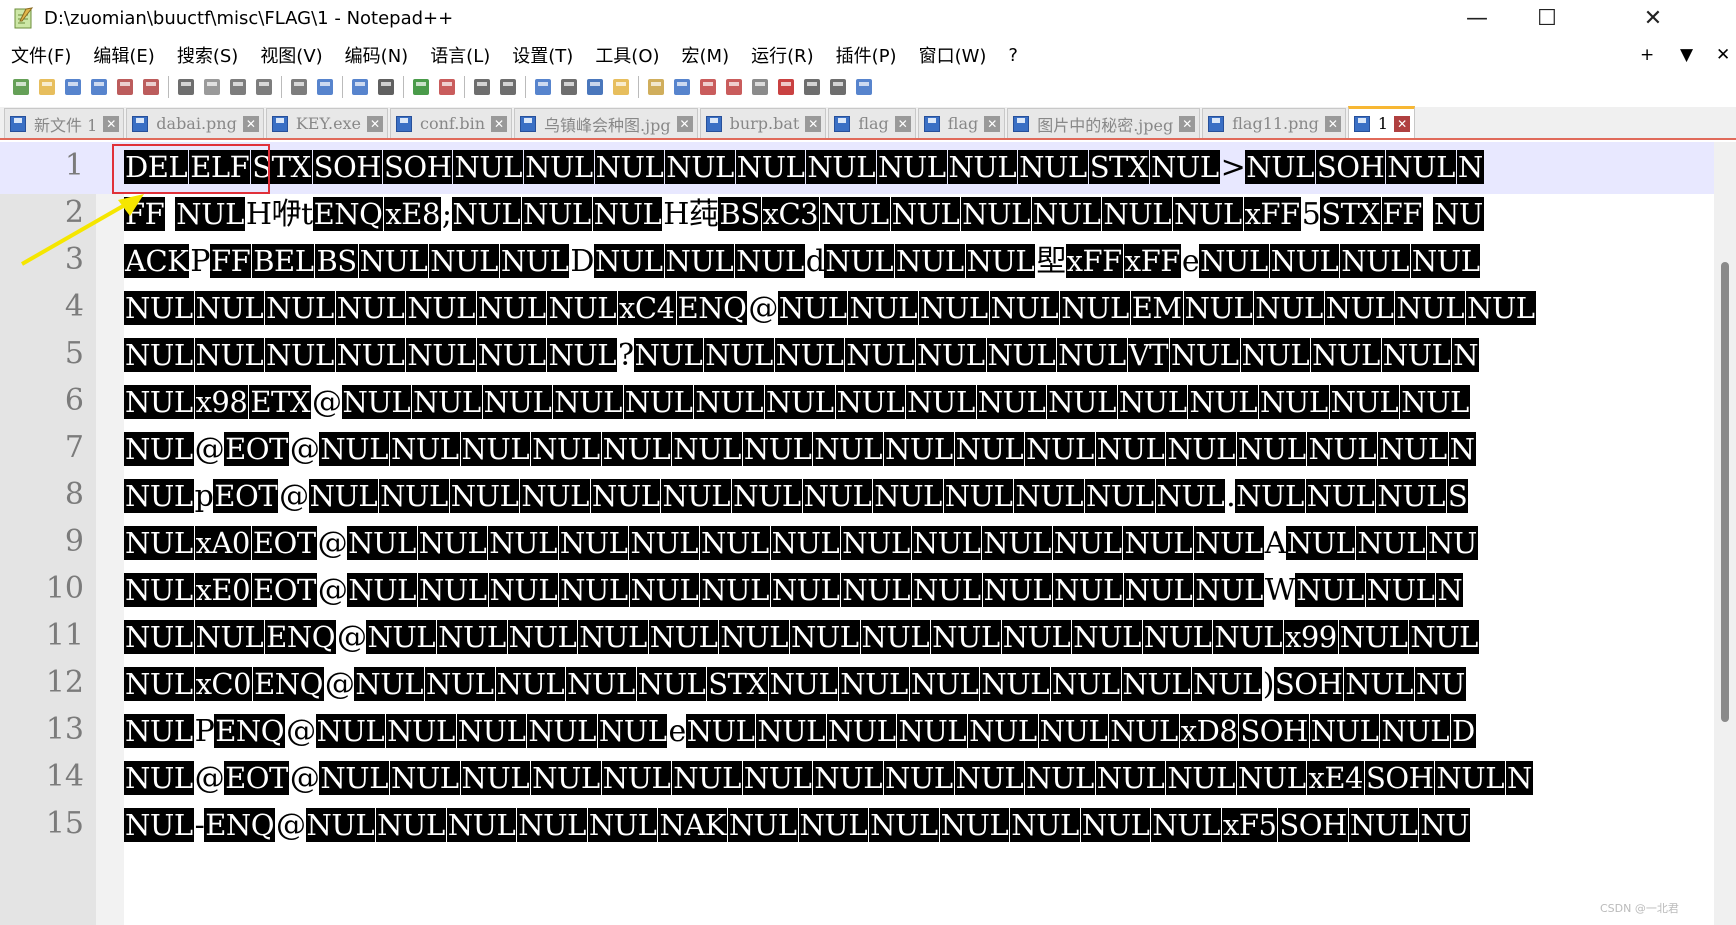 The image size is (1736, 925). I want to click on wrap-icon, so click(543, 87).